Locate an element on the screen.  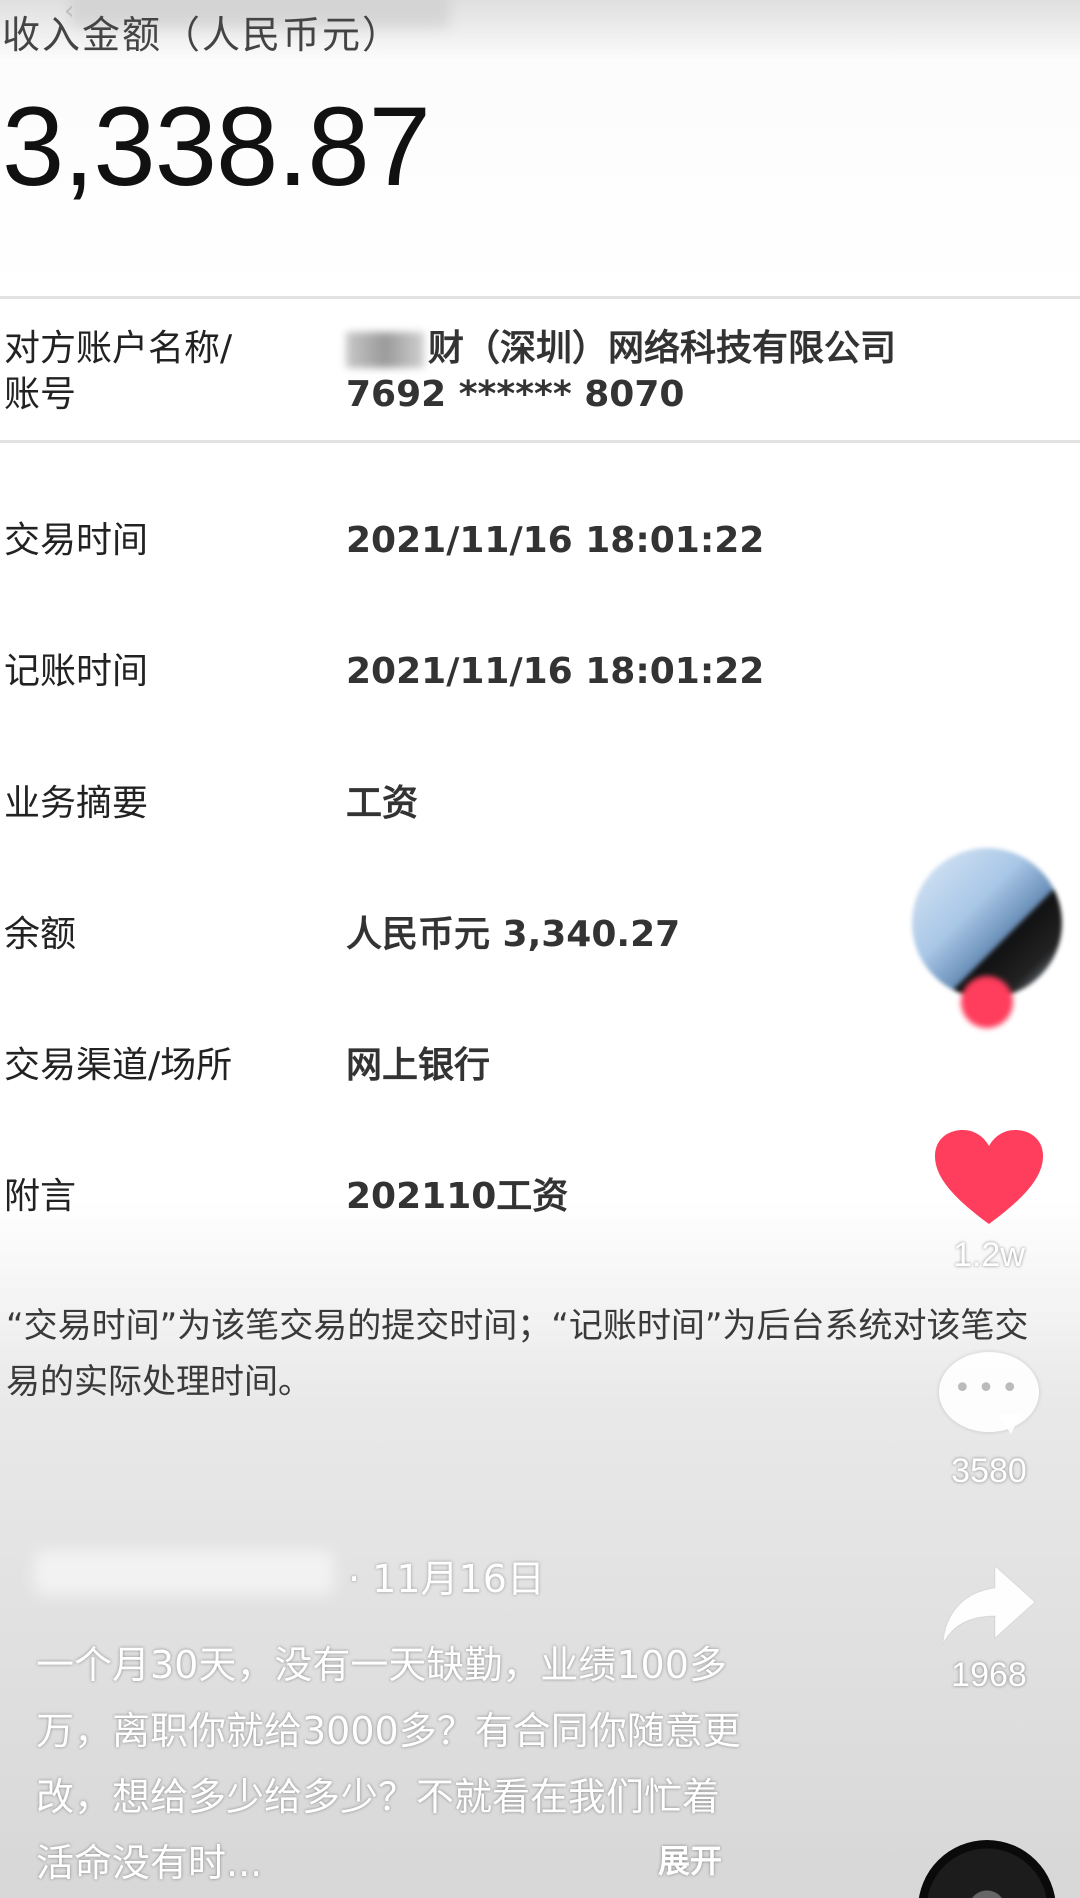
summary-label: 业务摘要 is located at coordinates (76, 803).